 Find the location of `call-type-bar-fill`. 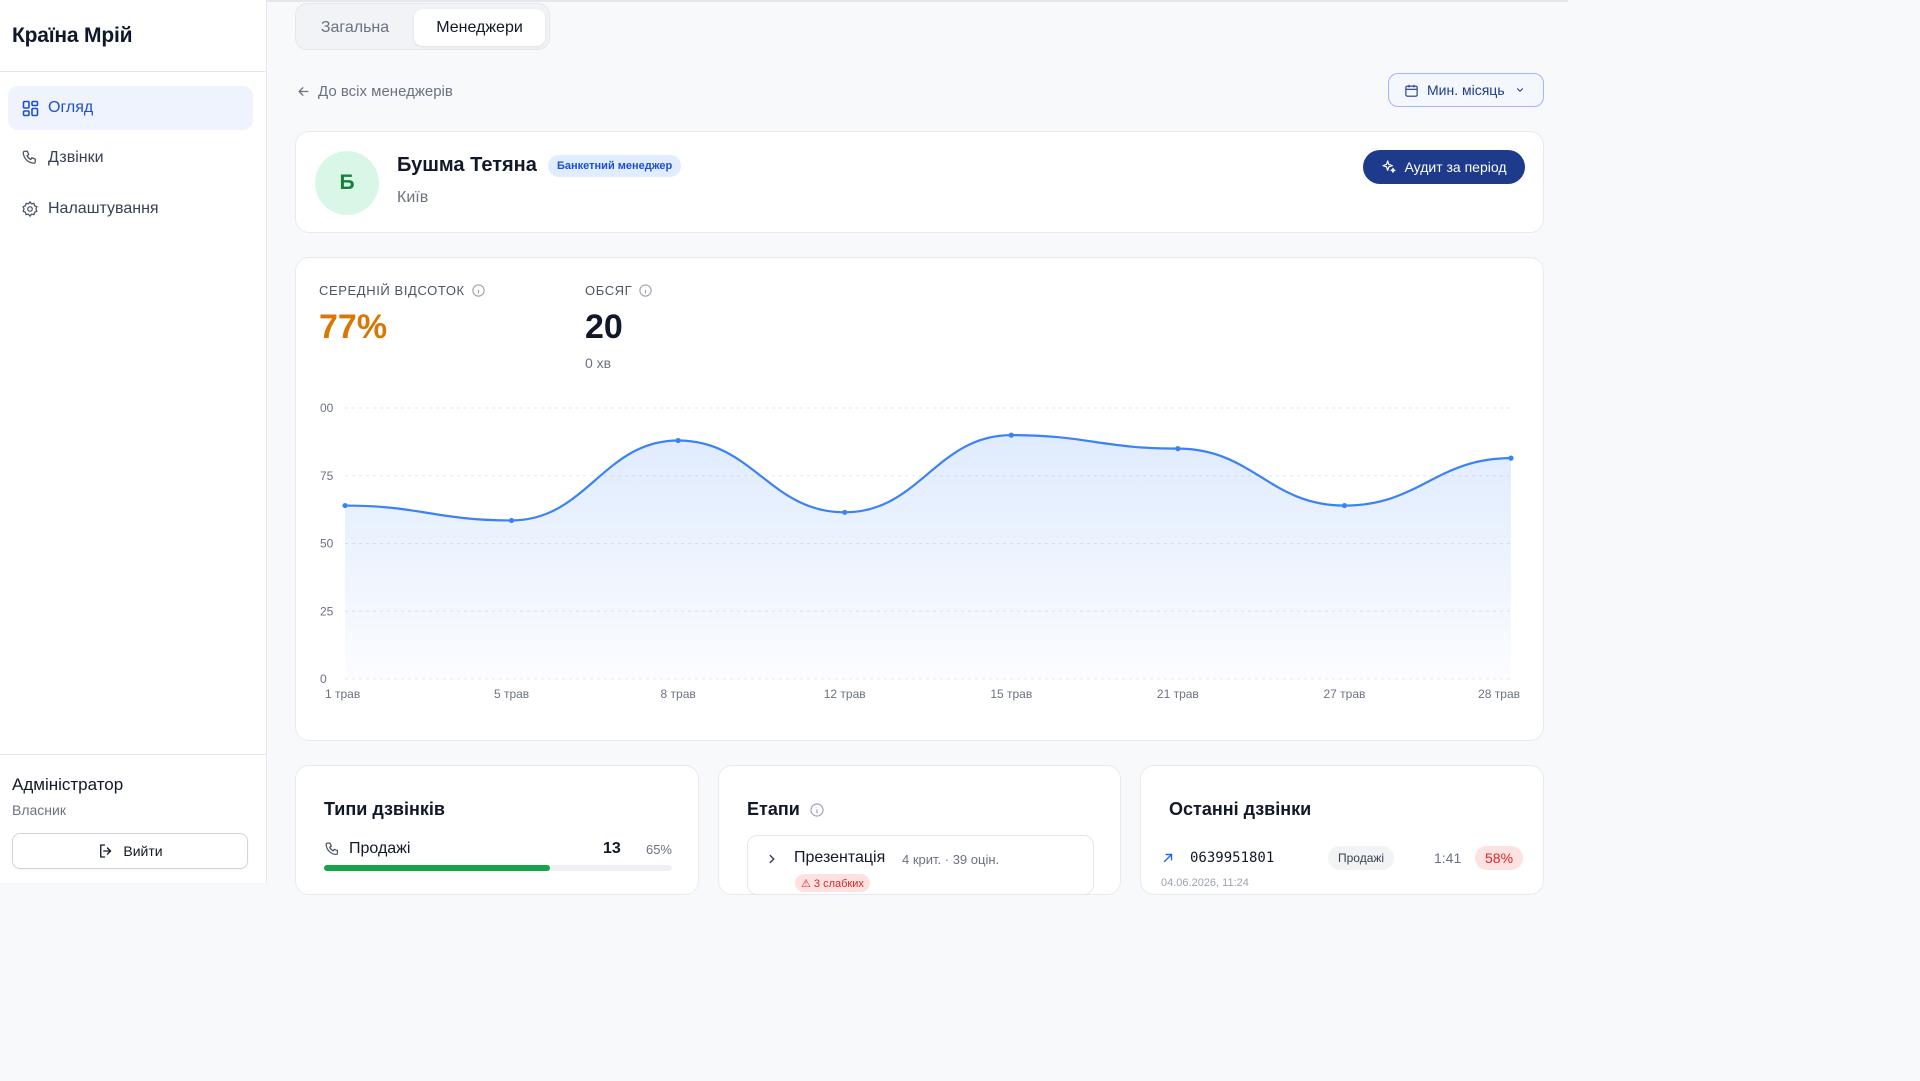

call-type-bar-fill is located at coordinates (437, 868).